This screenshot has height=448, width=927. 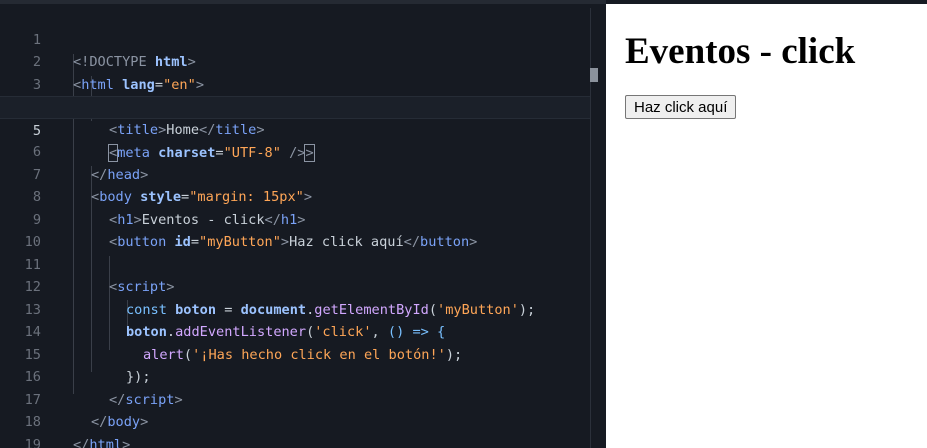 What do you see at coordinates (740, 51) in the screenshot?
I see `preview-heading: Eventos - click` at bounding box center [740, 51].